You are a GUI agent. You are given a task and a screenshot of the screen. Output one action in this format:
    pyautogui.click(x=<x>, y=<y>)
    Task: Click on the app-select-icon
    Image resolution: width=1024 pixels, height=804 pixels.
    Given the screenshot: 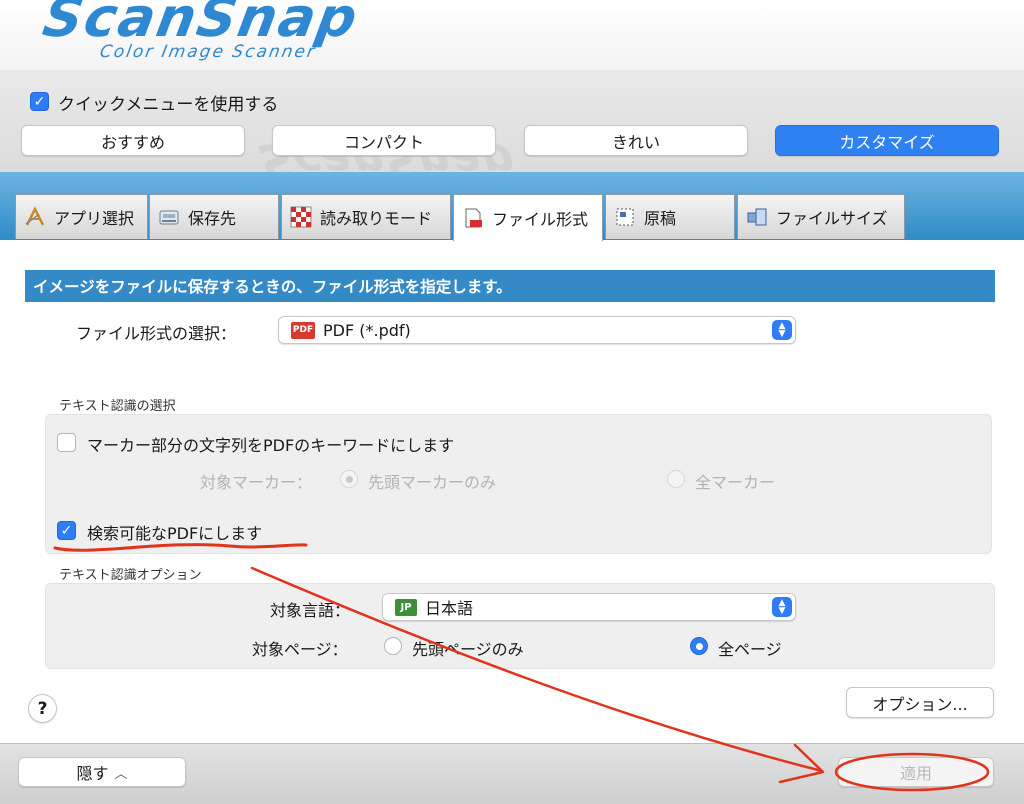 What is the action you would take?
    pyautogui.click(x=35, y=216)
    